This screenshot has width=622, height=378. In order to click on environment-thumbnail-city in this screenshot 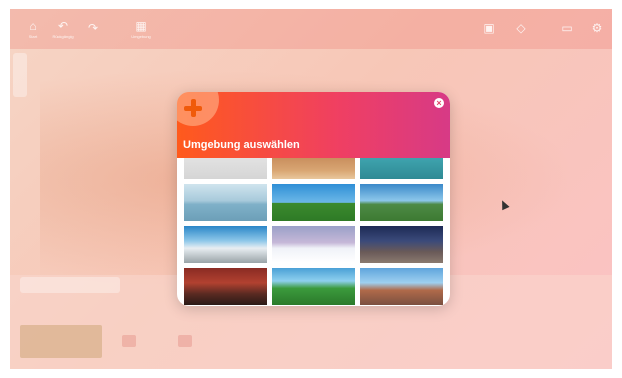, I will do `click(401, 286)`.